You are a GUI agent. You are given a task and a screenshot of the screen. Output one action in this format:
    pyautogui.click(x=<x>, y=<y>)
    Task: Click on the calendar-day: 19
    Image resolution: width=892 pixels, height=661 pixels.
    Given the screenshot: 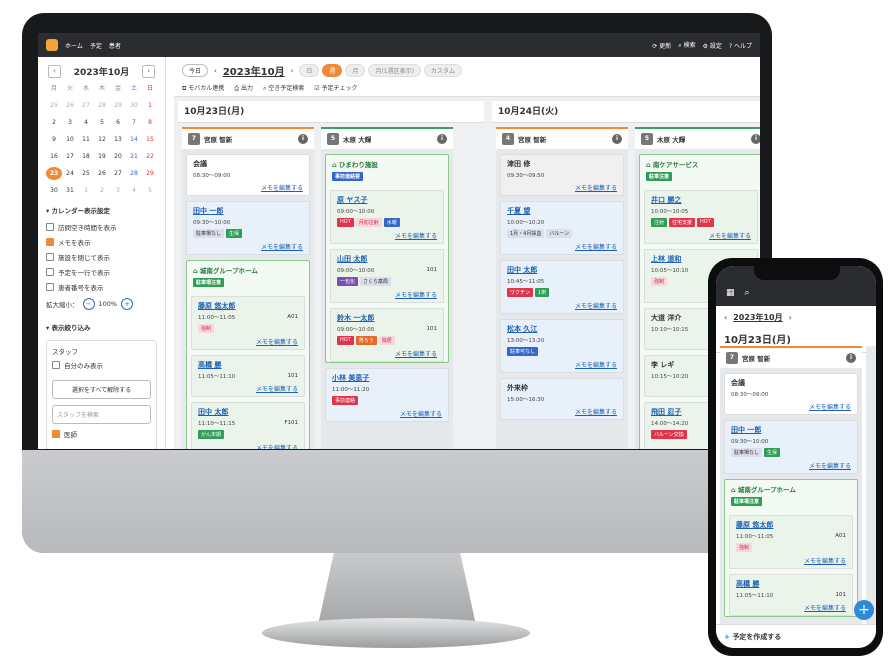 What is the action you would take?
    pyautogui.click(x=102, y=156)
    